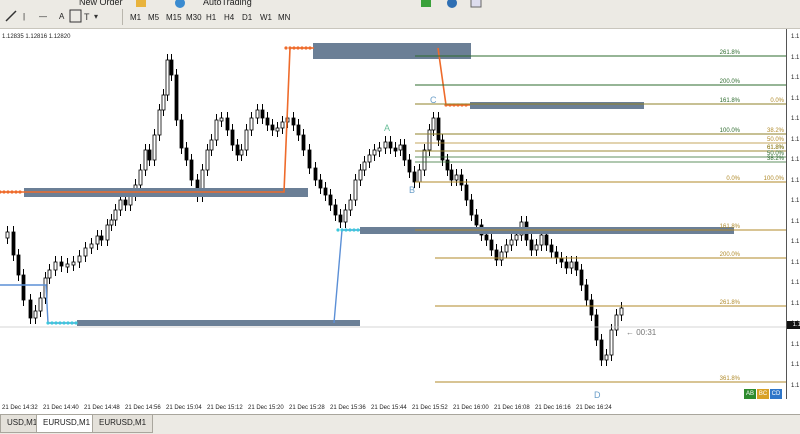 The width and height of the screenshot is (800, 434). Describe the element at coordinates (36, 37) in the screenshot. I see `price-strip: 1.12835 1.12816 1.12820` at that location.